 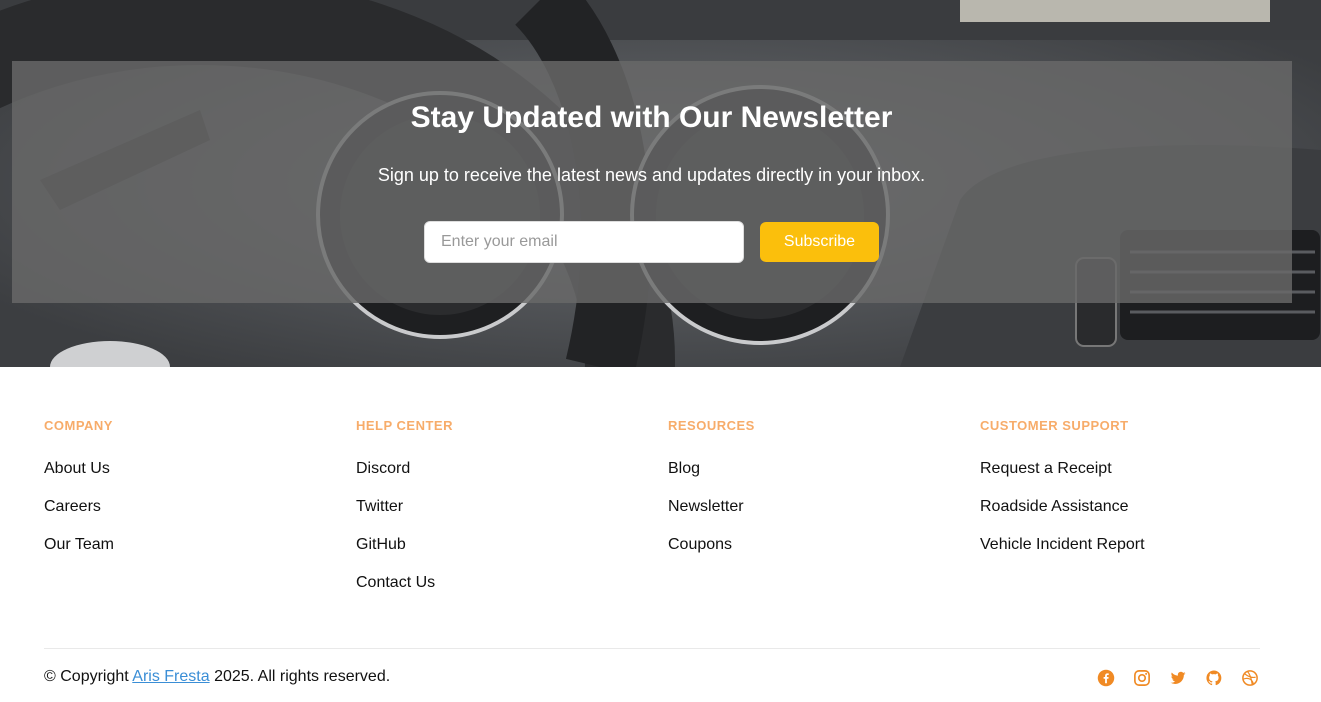 I want to click on dribbble-icon, so click(x=1250, y=678).